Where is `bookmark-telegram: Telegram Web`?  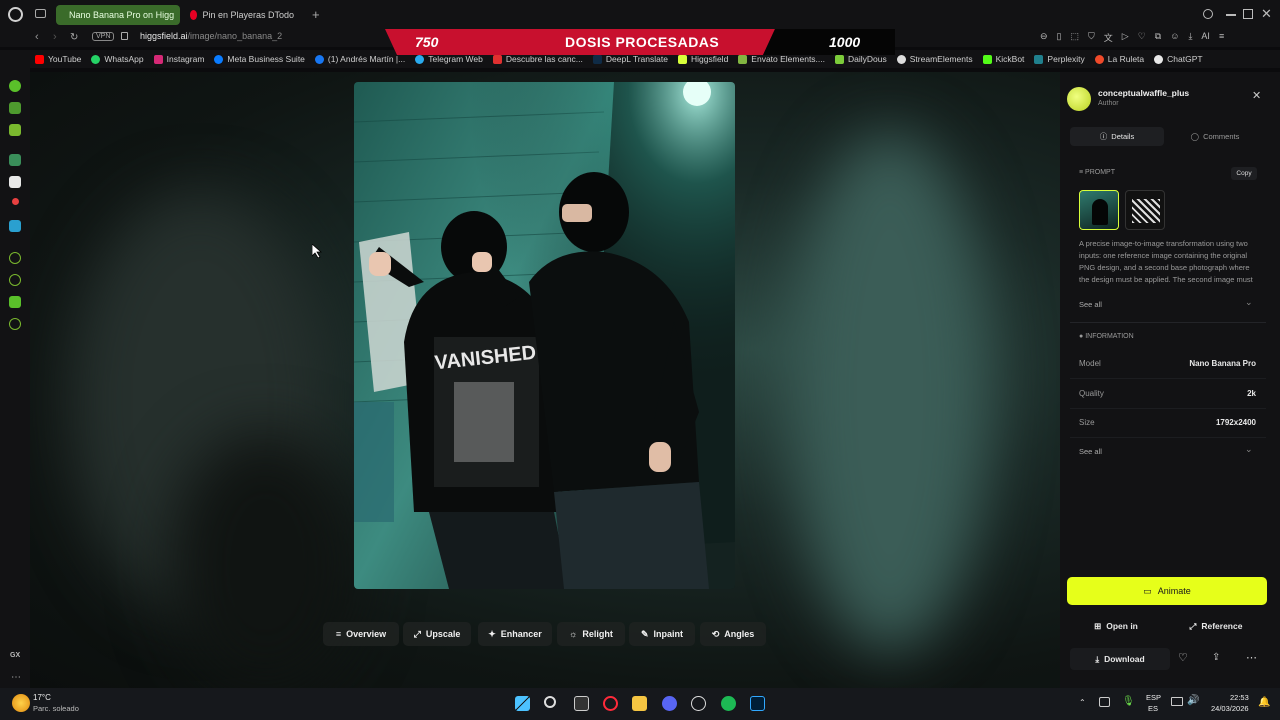 bookmark-telegram: Telegram Web is located at coordinates (449, 59).